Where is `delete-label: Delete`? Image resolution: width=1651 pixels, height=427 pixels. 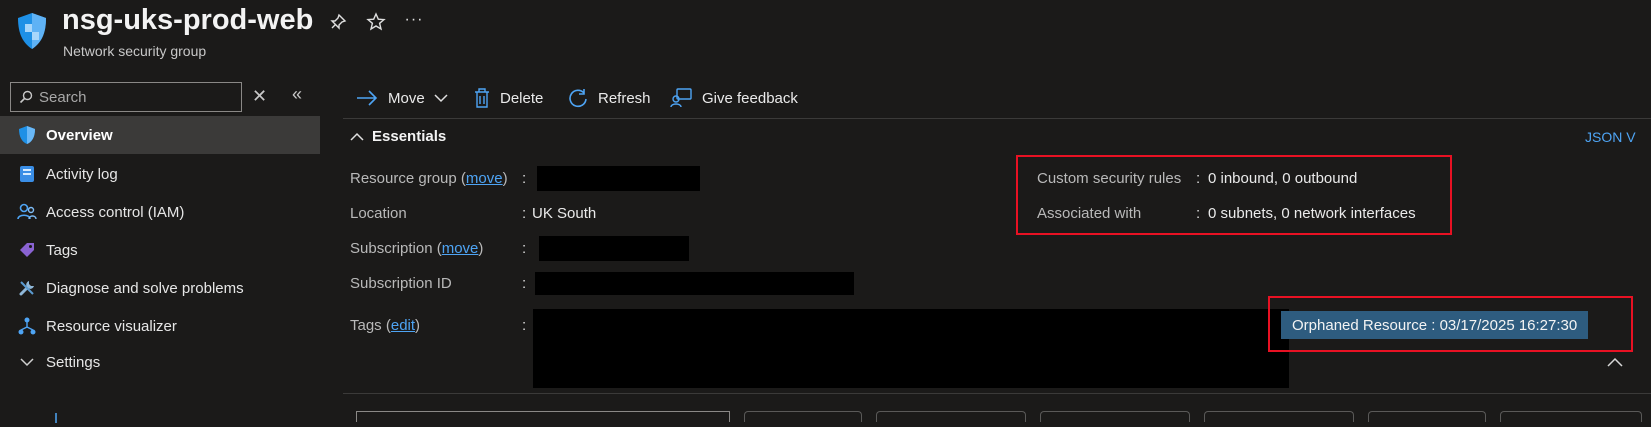 delete-label: Delete is located at coordinates (522, 98).